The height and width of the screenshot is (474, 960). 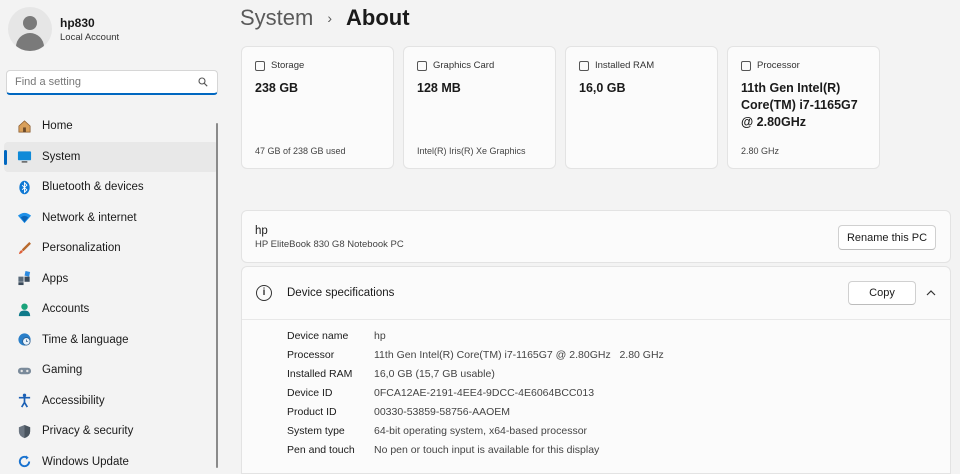 I want to click on card-value: 16,0 GB, so click(x=602, y=88).